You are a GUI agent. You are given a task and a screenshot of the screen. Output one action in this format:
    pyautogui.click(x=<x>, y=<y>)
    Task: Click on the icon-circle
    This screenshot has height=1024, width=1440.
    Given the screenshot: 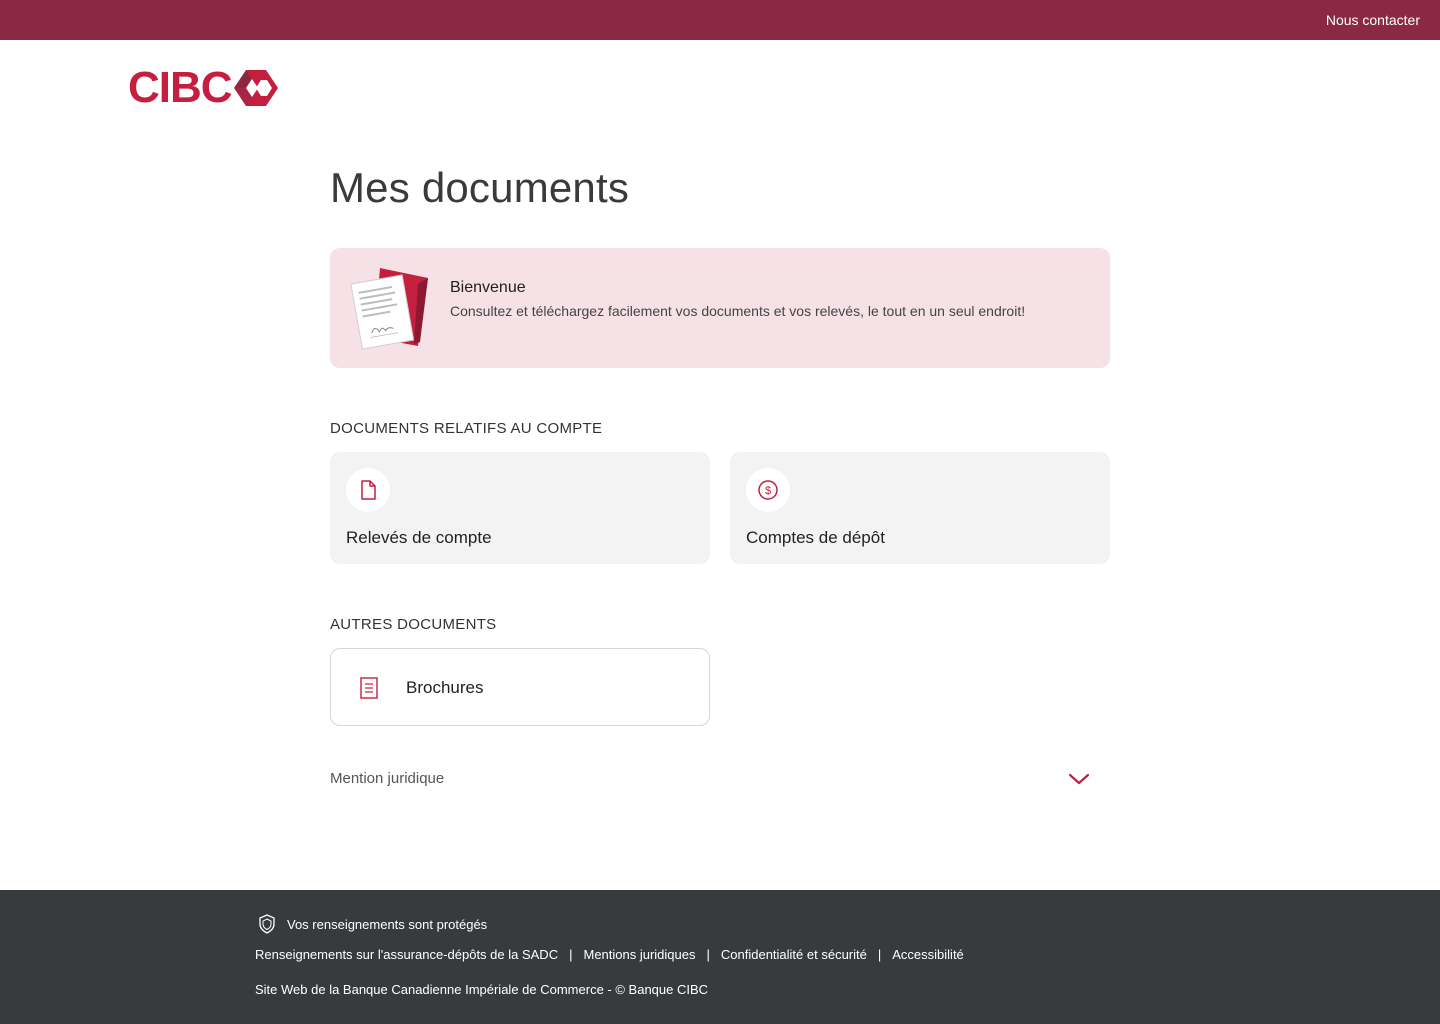 What is the action you would take?
    pyautogui.click(x=368, y=490)
    